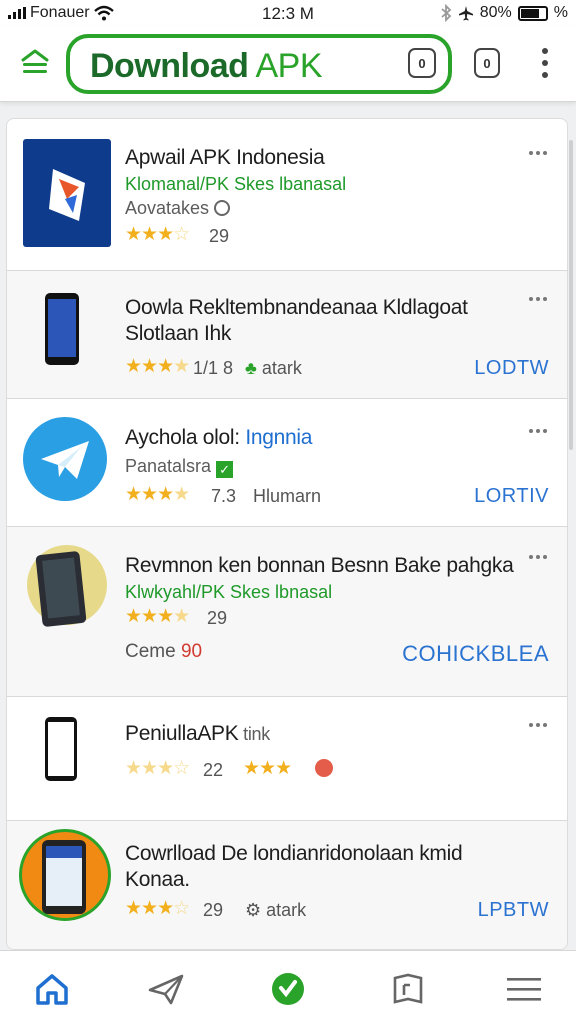 The width and height of the screenshot is (576, 1024). I want to click on rating-count: 22, so click(213, 770).